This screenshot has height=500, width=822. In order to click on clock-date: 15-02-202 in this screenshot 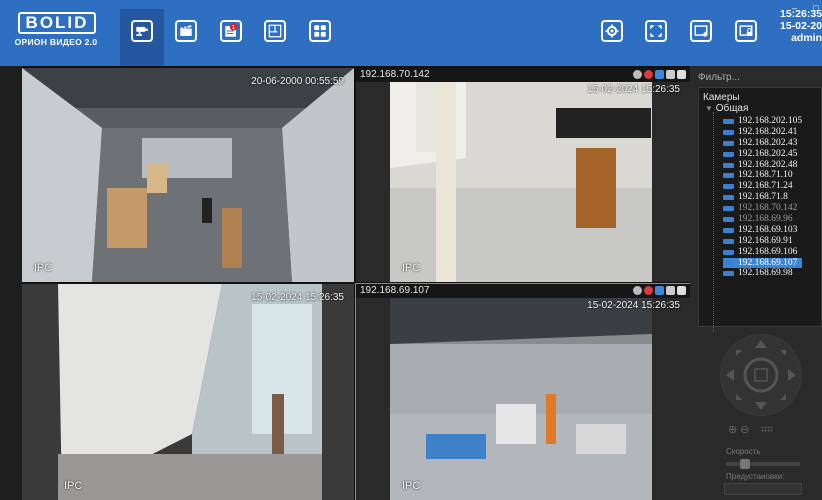, I will do `click(801, 26)`.